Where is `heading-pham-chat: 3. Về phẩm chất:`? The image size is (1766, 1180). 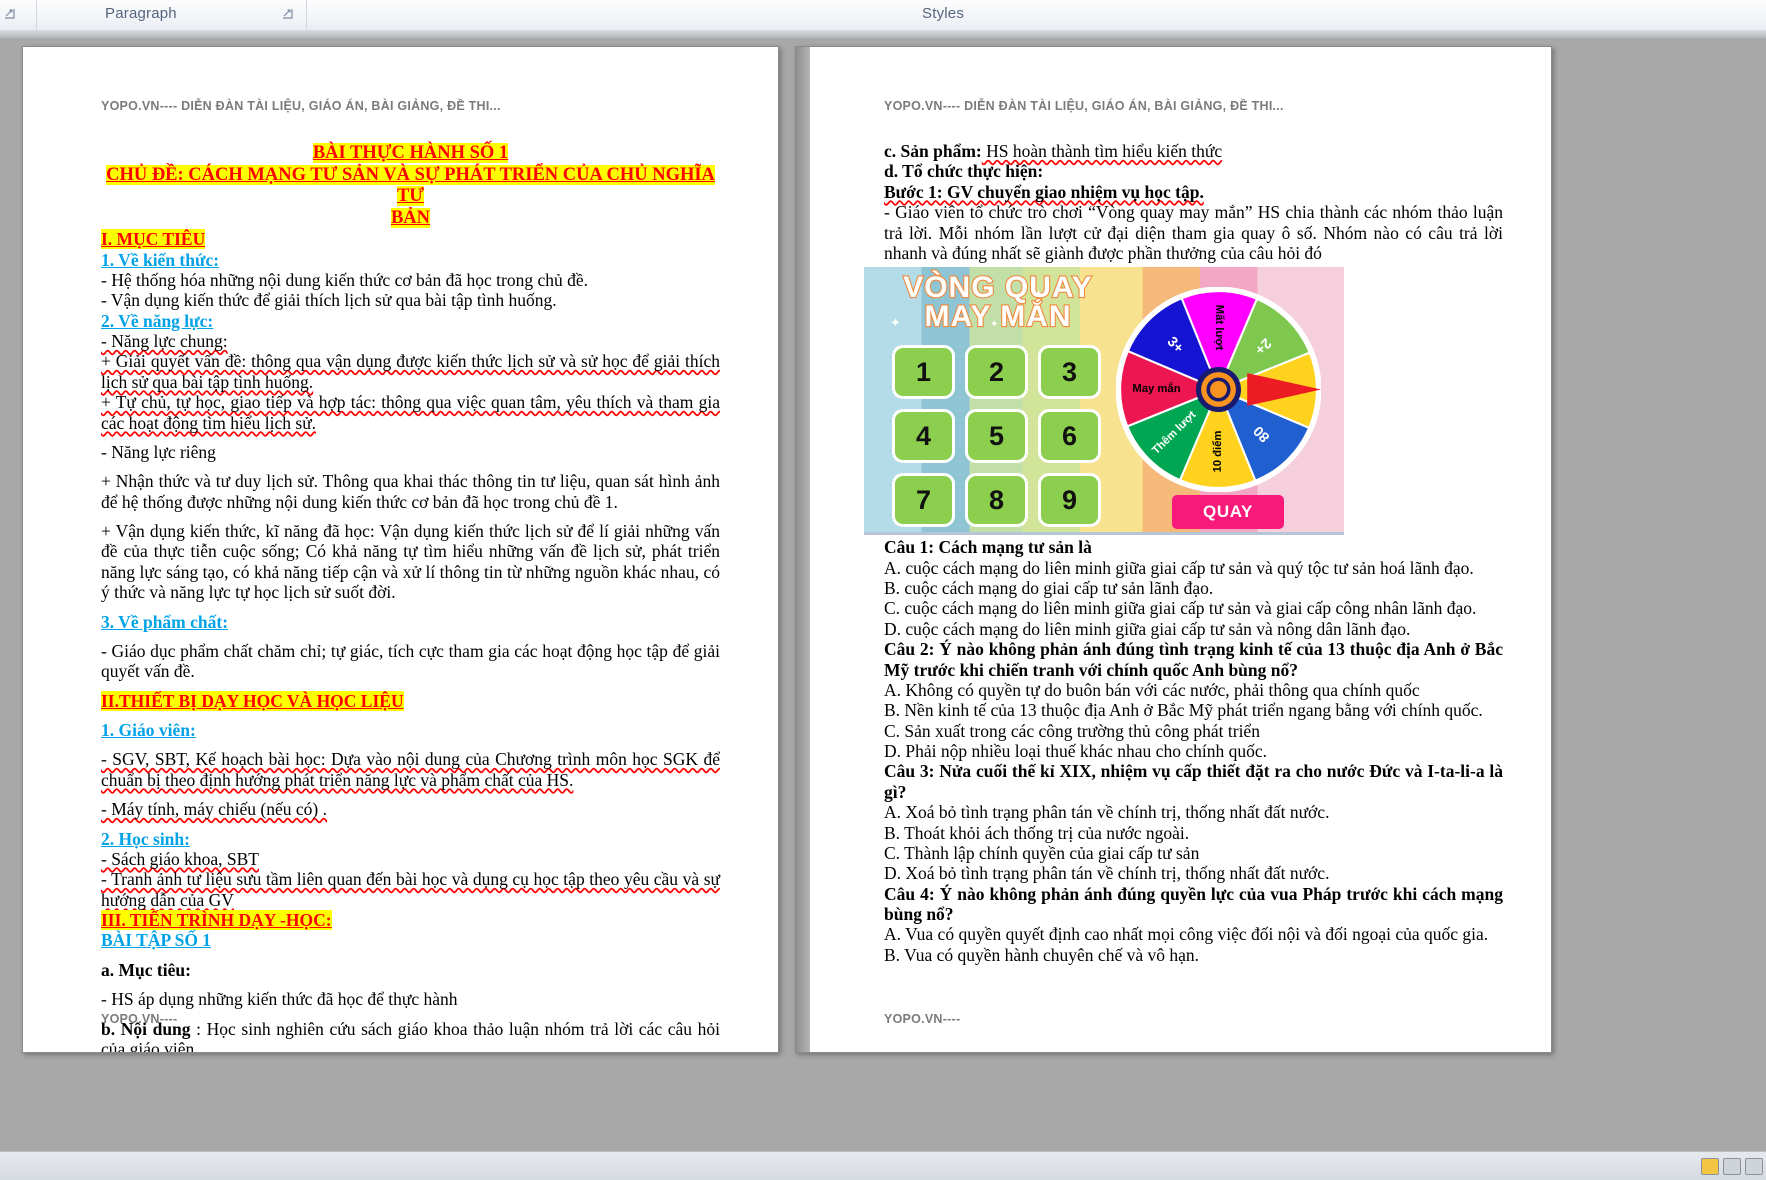 heading-pham-chat: 3. Về phẩm chất: is located at coordinates (165, 621).